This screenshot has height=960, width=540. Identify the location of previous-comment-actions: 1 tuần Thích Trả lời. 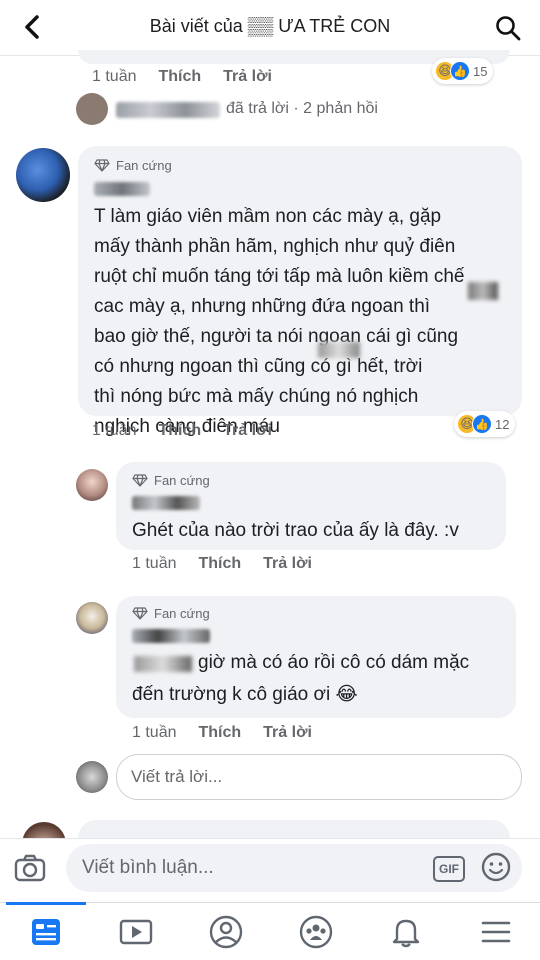
(193, 77).